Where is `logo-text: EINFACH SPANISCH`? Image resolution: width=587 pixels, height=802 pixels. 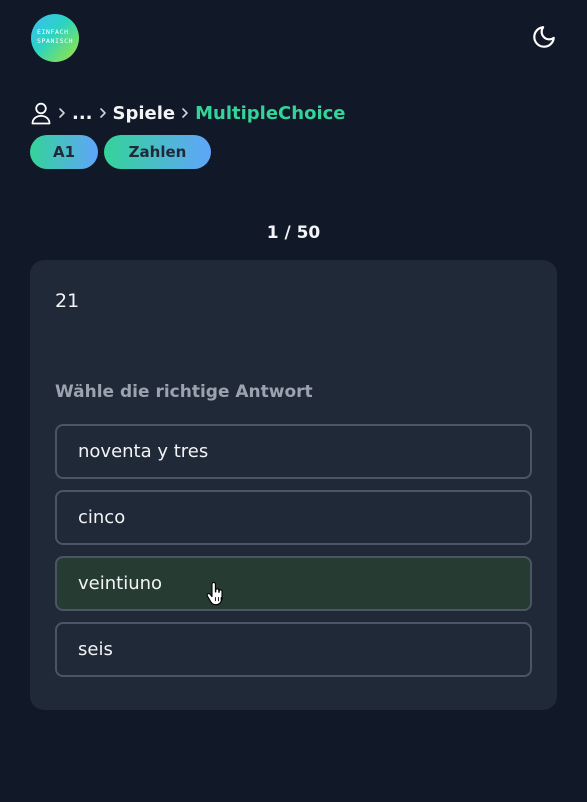 logo-text: EINFACH SPANISCH is located at coordinates (55, 36).